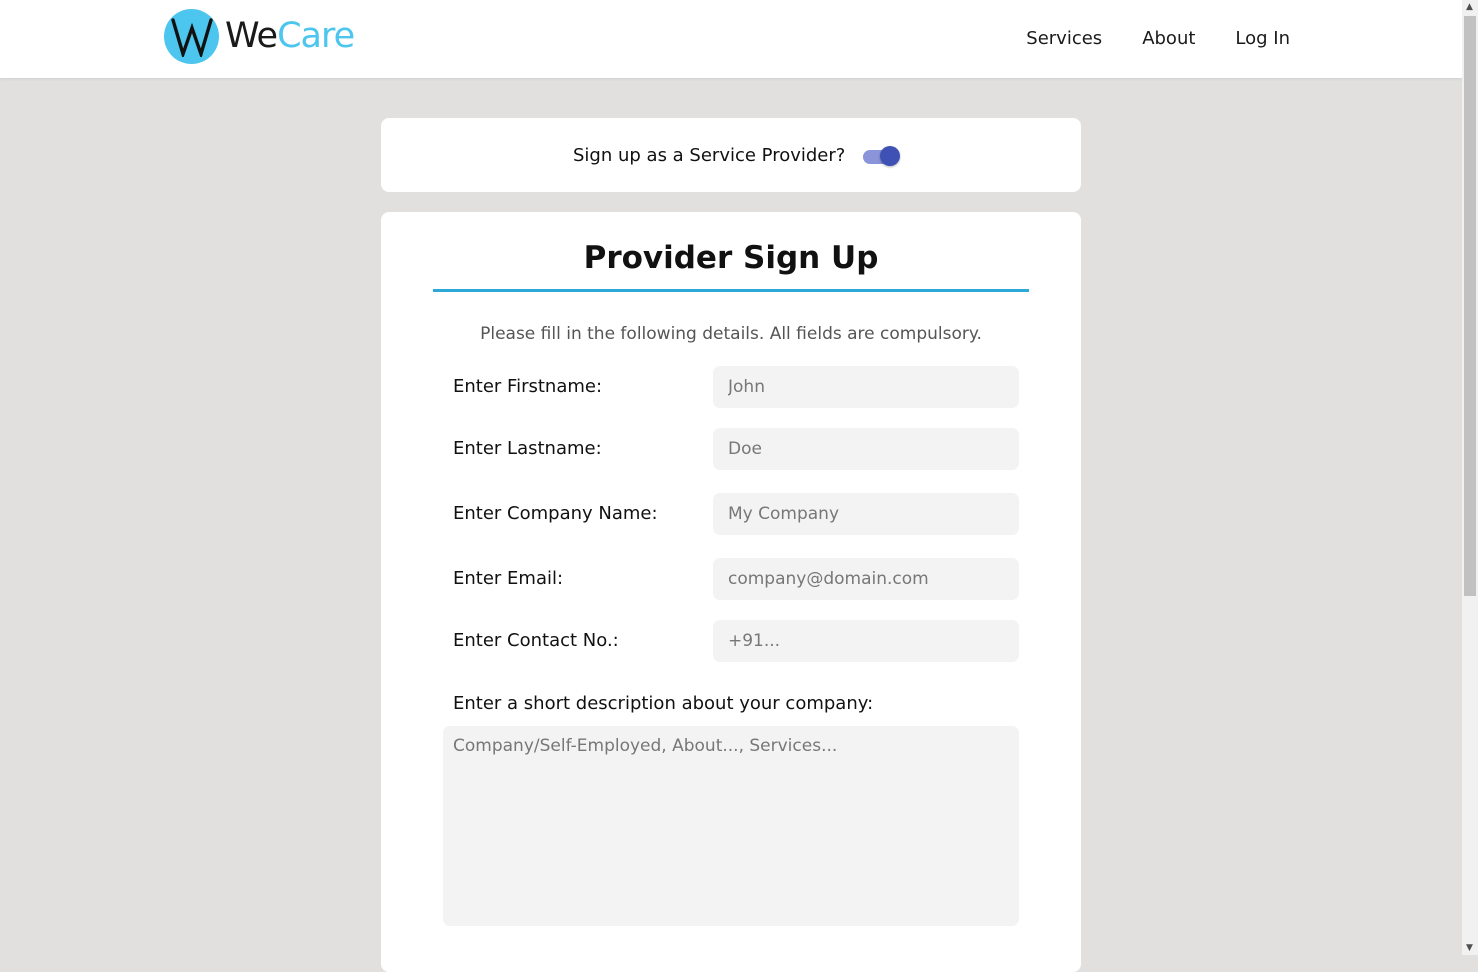 The height and width of the screenshot is (972, 1478). I want to click on scroll-up-arrow-icon: ▲, so click(1469, 7).